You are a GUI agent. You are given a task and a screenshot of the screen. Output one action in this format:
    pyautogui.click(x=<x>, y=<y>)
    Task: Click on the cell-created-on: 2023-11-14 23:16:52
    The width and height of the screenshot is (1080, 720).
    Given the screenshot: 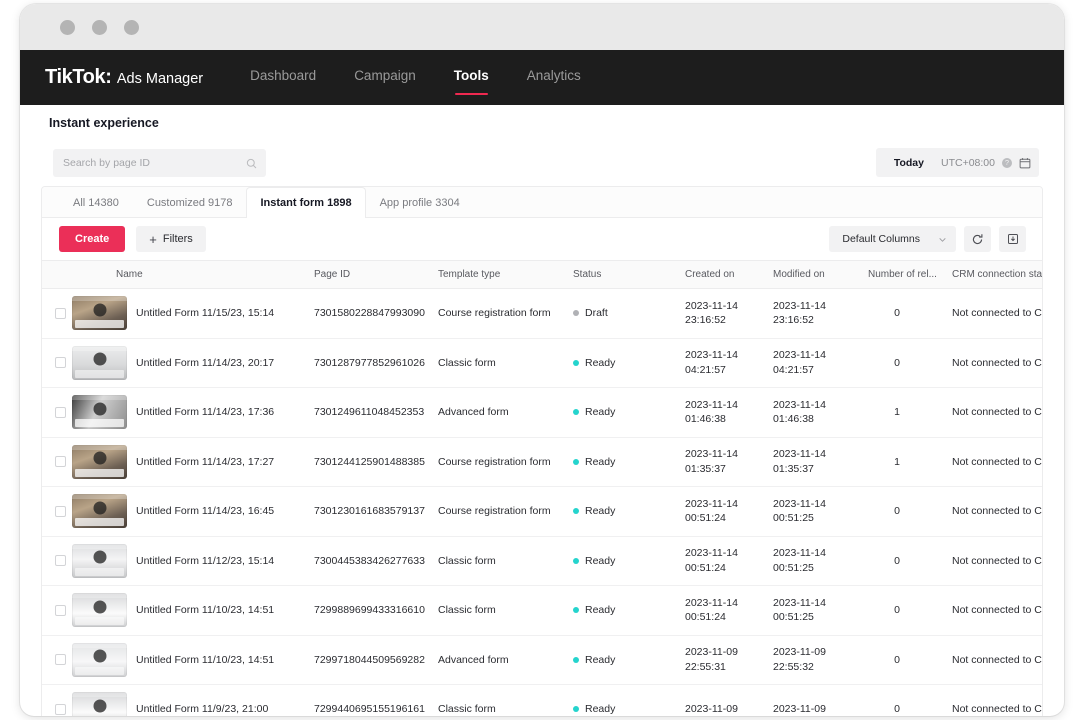 What is the action you would take?
    pyautogui.click(x=729, y=313)
    